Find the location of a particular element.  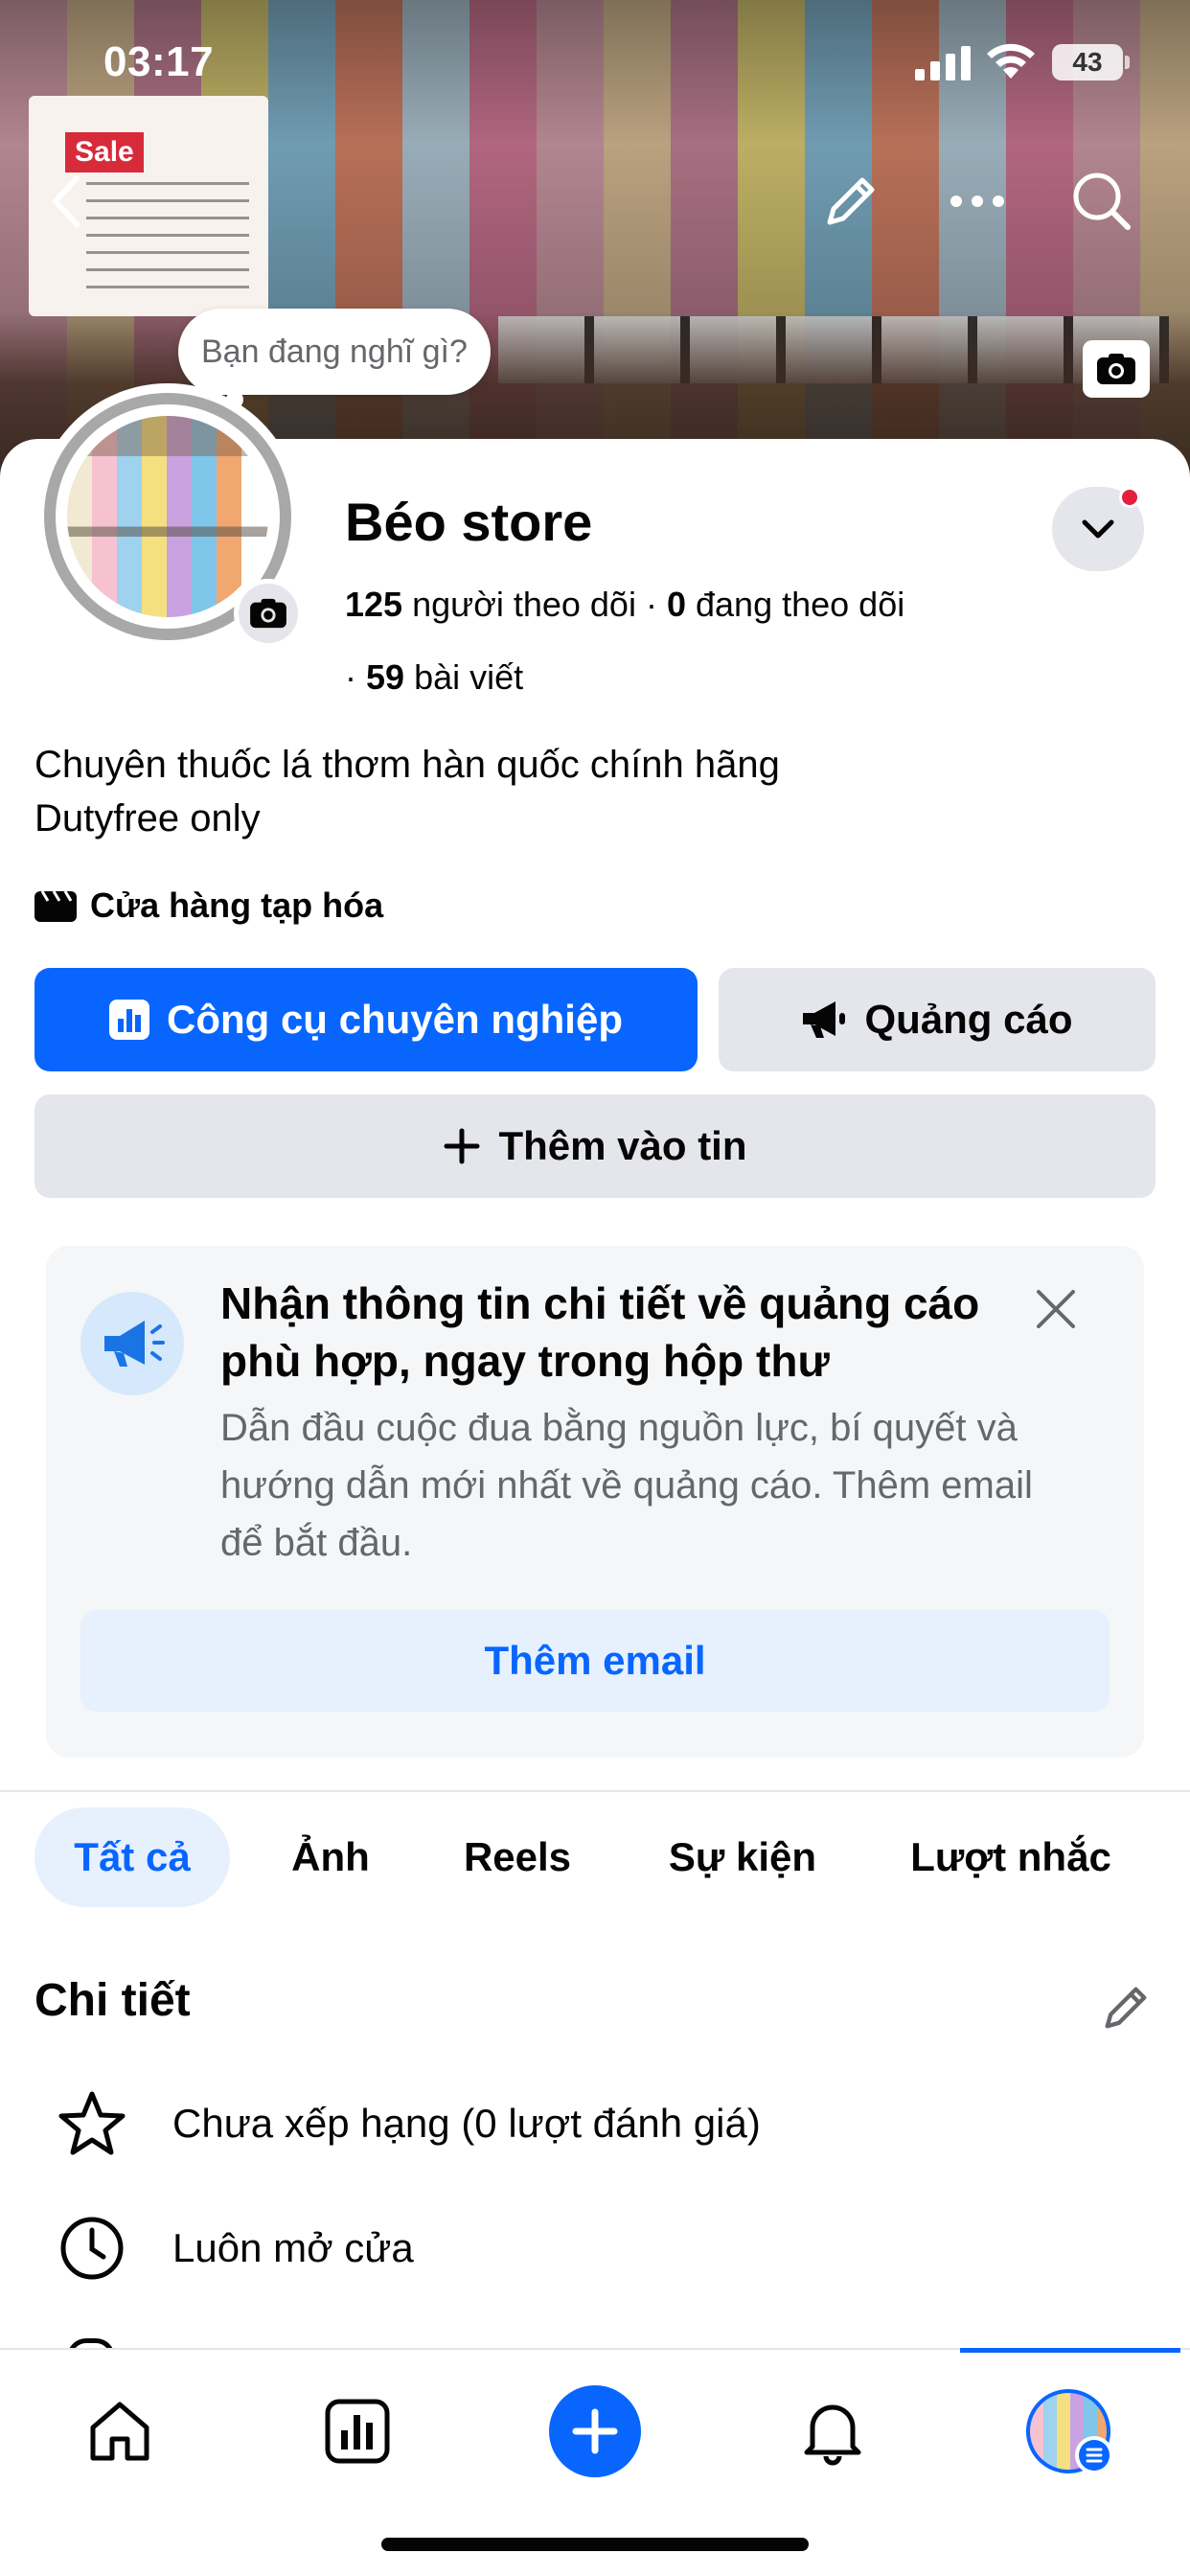

edit-cover-button is located at coordinates (1116, 369).